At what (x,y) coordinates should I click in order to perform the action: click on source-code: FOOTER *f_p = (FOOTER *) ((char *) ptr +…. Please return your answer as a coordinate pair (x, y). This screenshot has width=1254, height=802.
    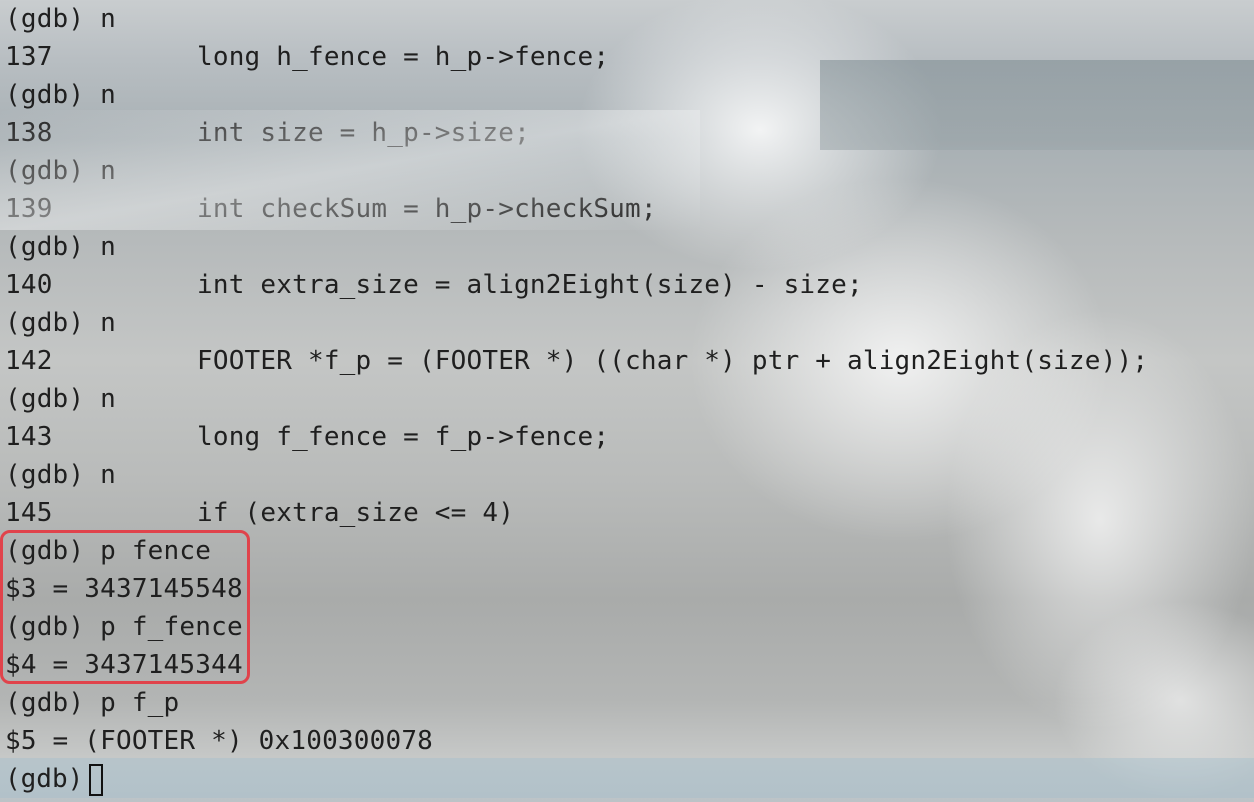
    Looking at the image, I should click on (673, 361).